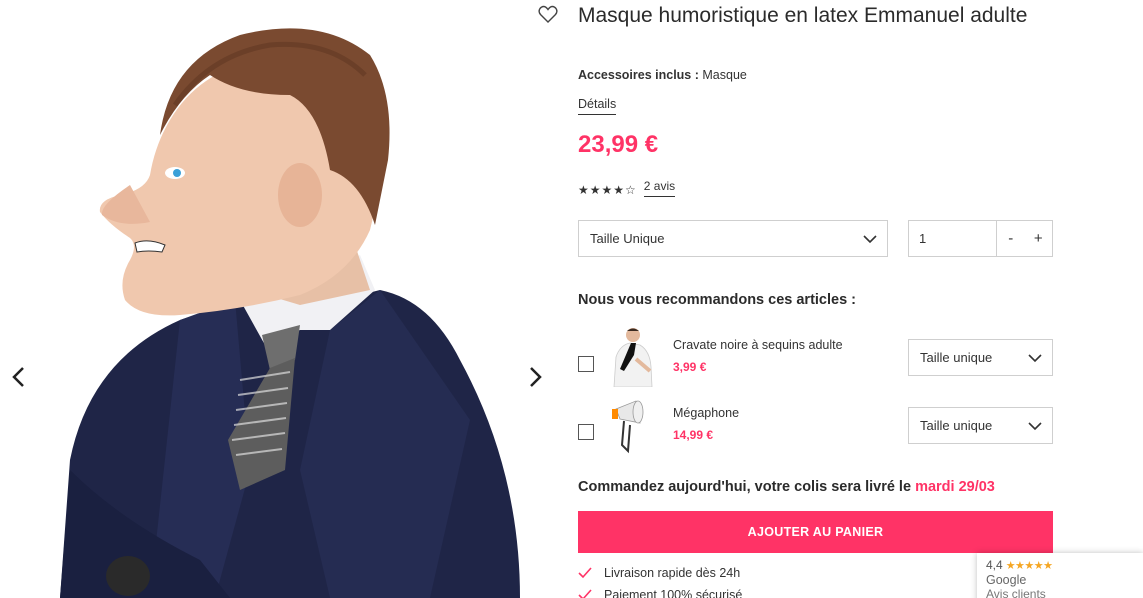 This screenshot has height=598, width=1143. I want to click on perk-item: Livraison rapide dès 24h, so click(659, 573).